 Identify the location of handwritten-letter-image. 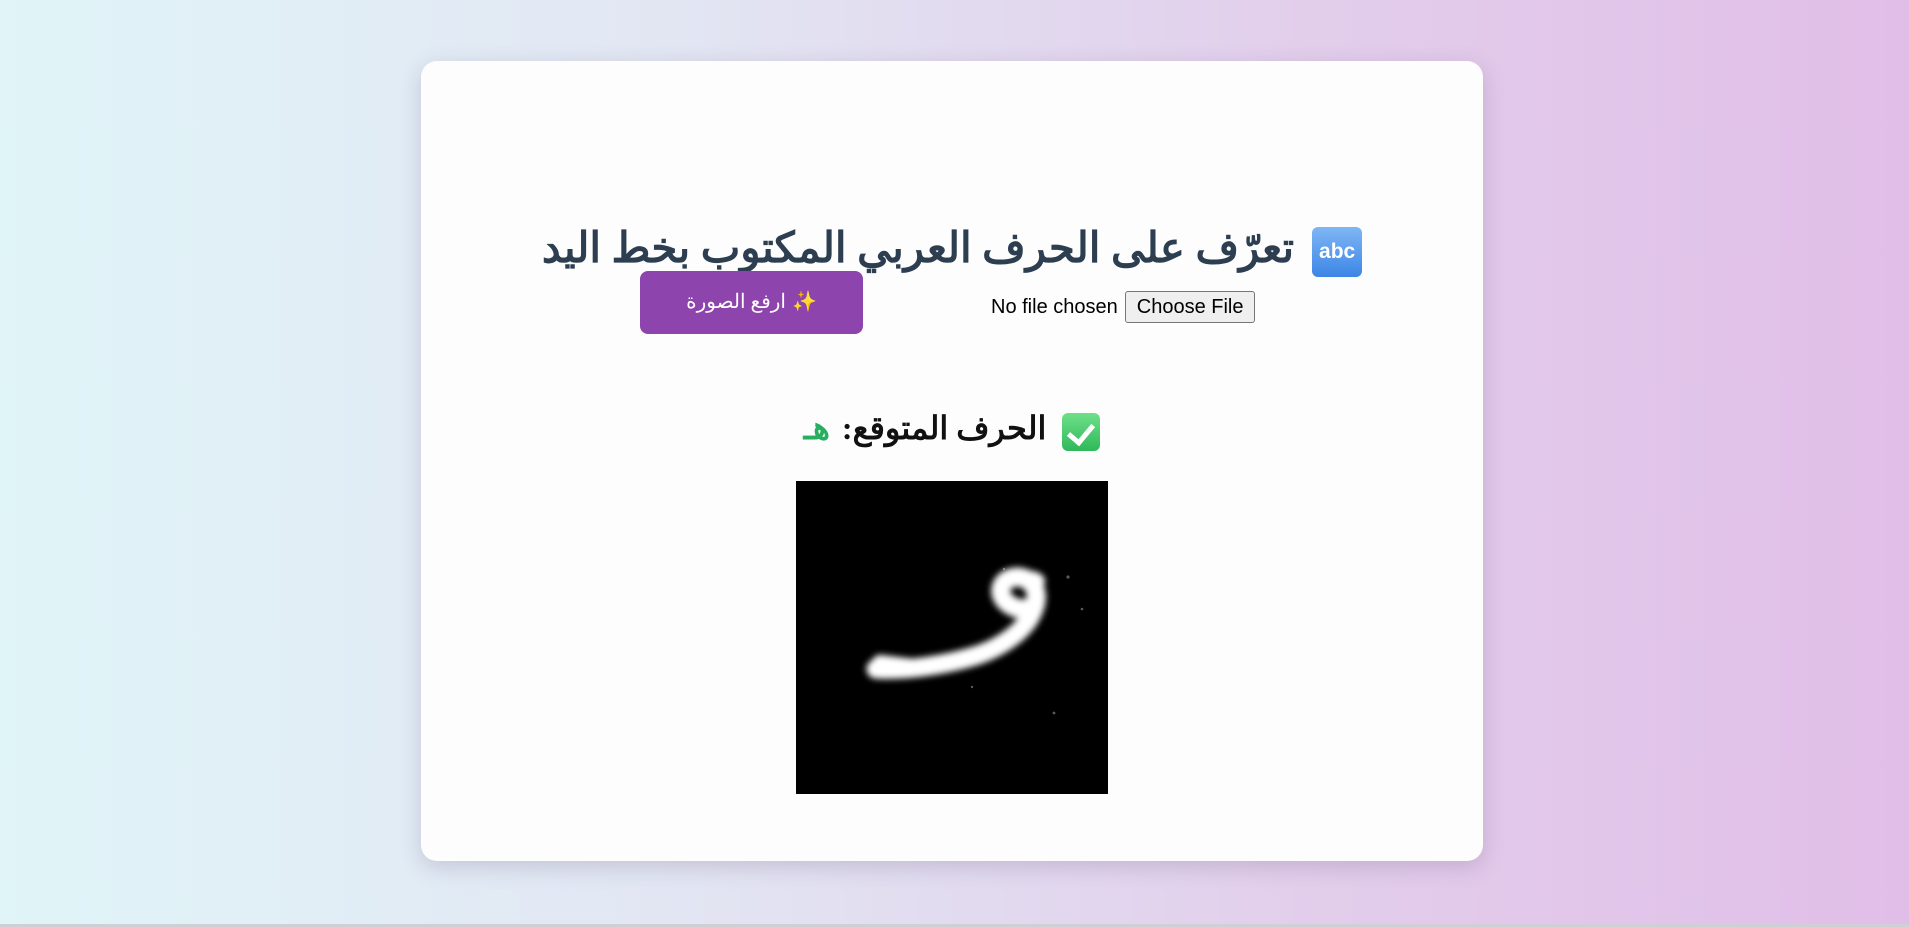
(952, 637).